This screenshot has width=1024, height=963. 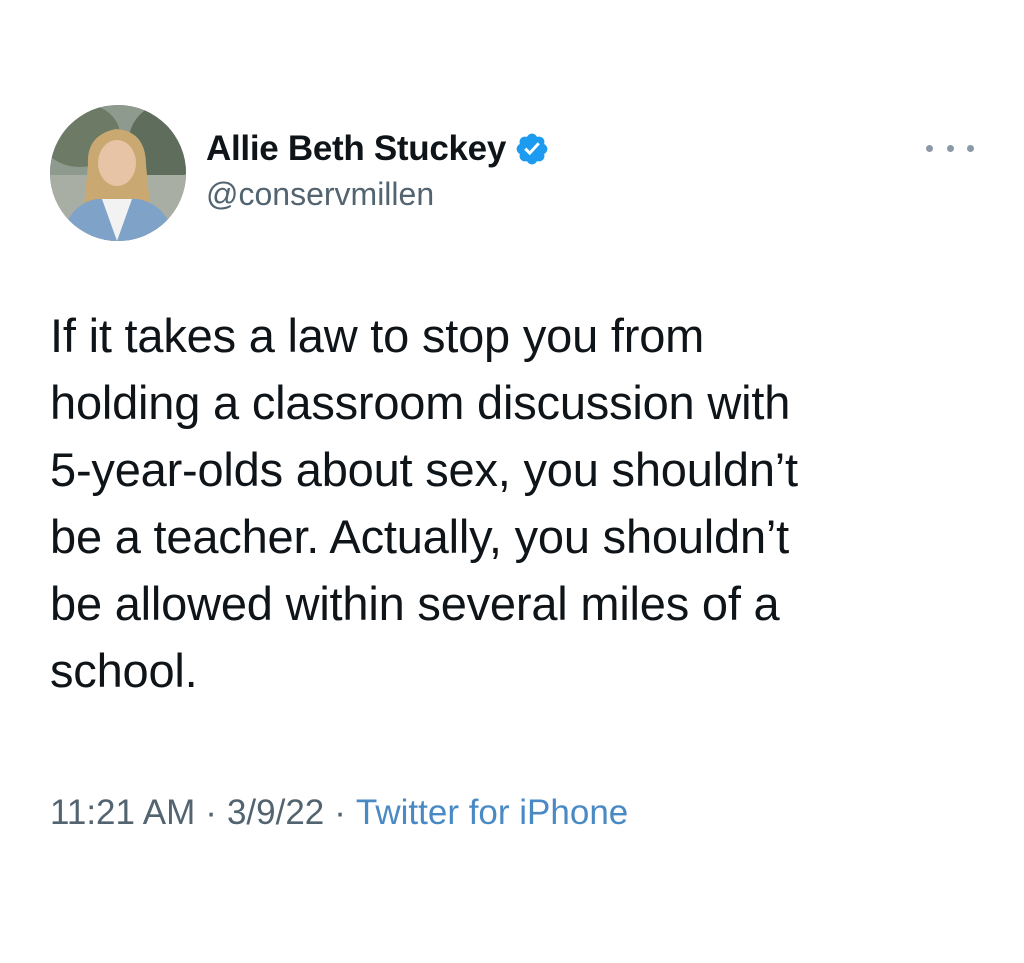 I want to click on tweet-source-link: Twitter for iPhone, so click(x=492, y=812).